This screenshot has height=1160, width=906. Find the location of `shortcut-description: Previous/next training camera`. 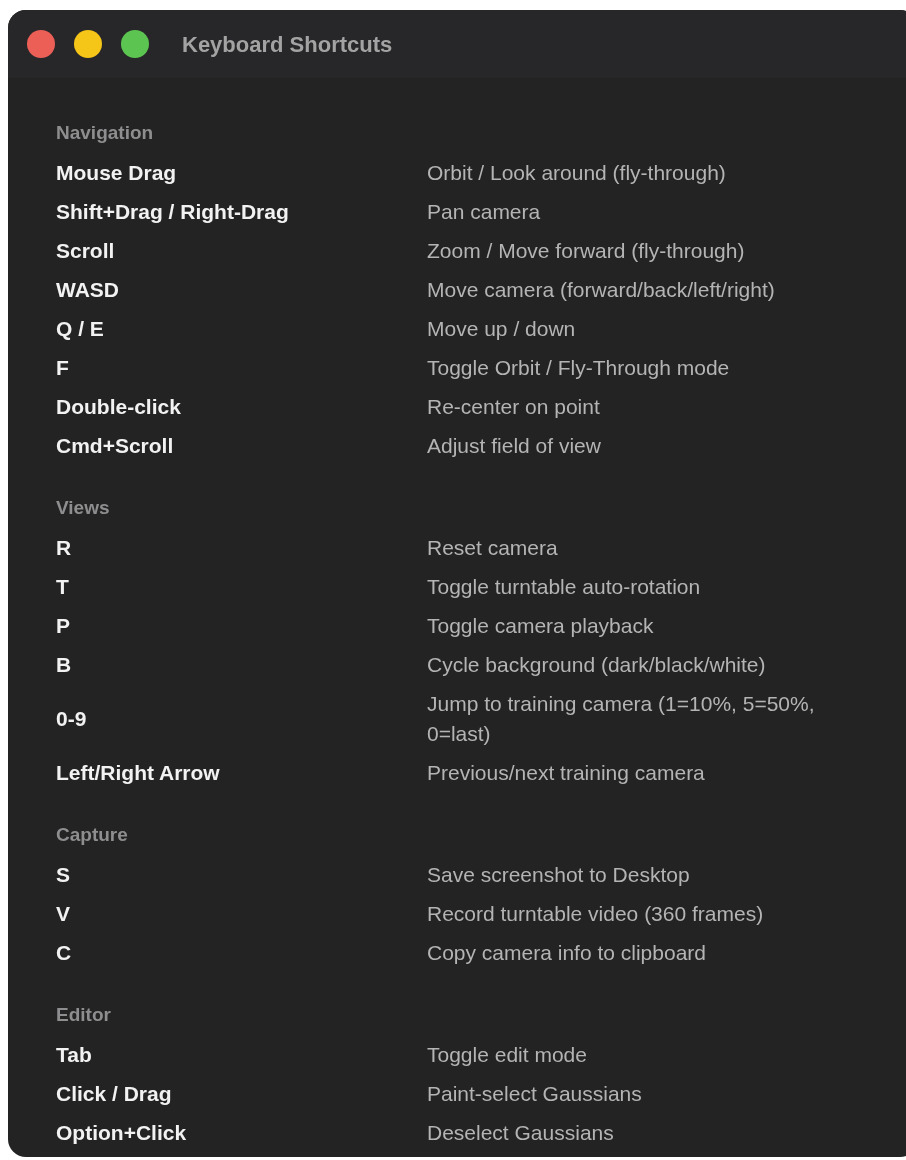

shortcut-description: Previous/next training camera is located at coordinates (566, 772).